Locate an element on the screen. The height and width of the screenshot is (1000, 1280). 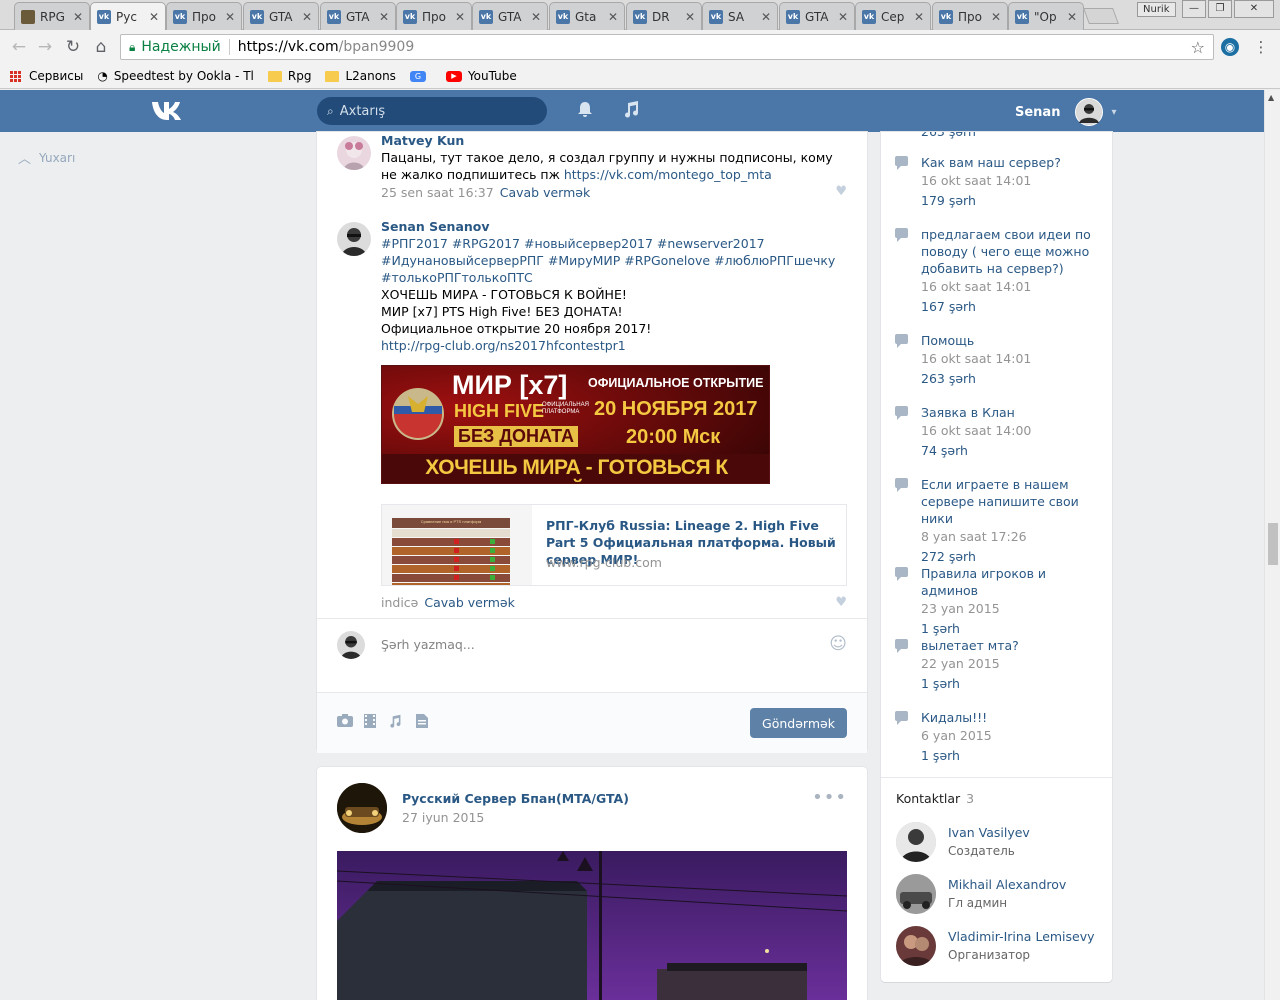
browser-tab: vk SA ✕ is located at coordinates (740, 16).